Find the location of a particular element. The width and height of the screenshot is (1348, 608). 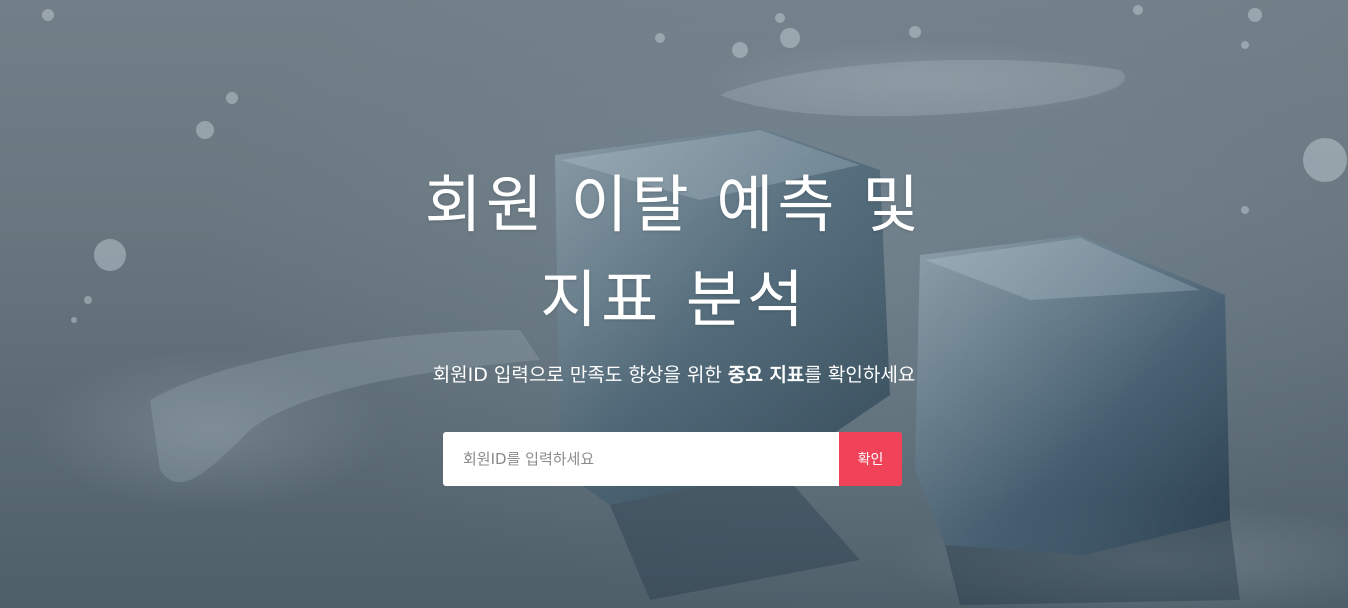

subtitle-text-after: 를 확인하세요 is located at coordinates (860, 375).